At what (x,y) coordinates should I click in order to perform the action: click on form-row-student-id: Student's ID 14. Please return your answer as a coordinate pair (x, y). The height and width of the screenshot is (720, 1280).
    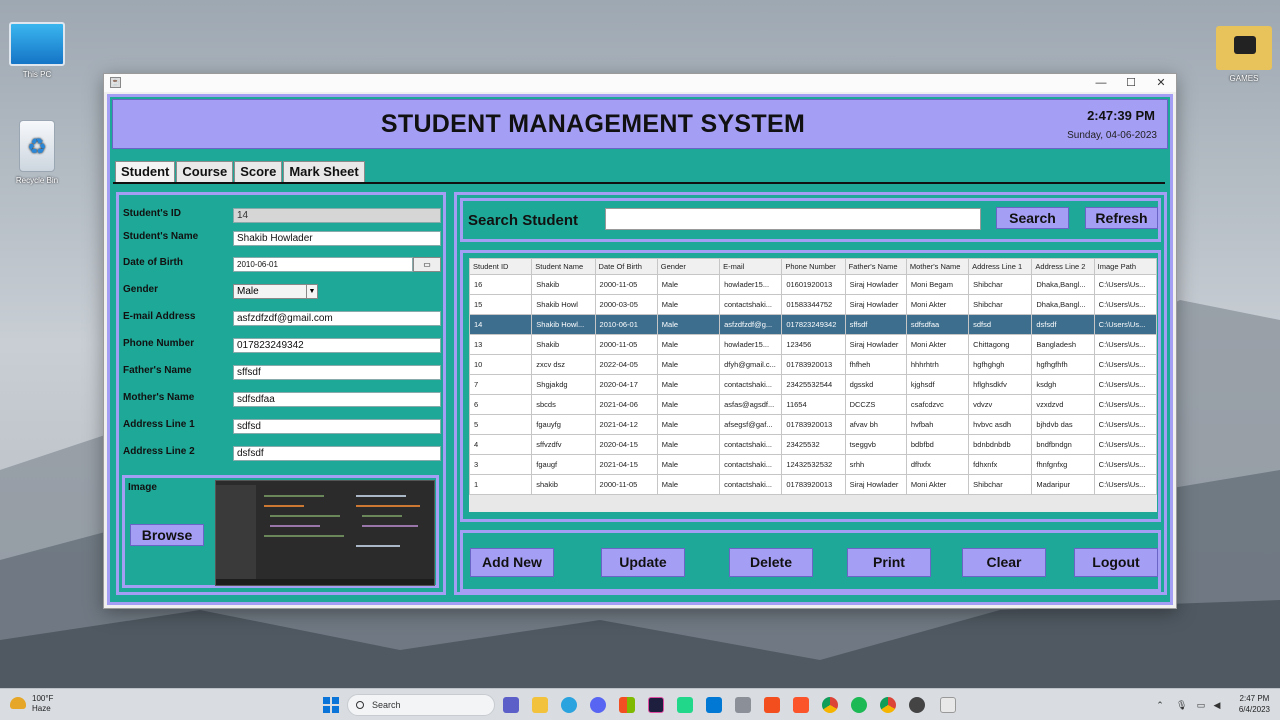
    Looking at the image, I should click on (283, 216).